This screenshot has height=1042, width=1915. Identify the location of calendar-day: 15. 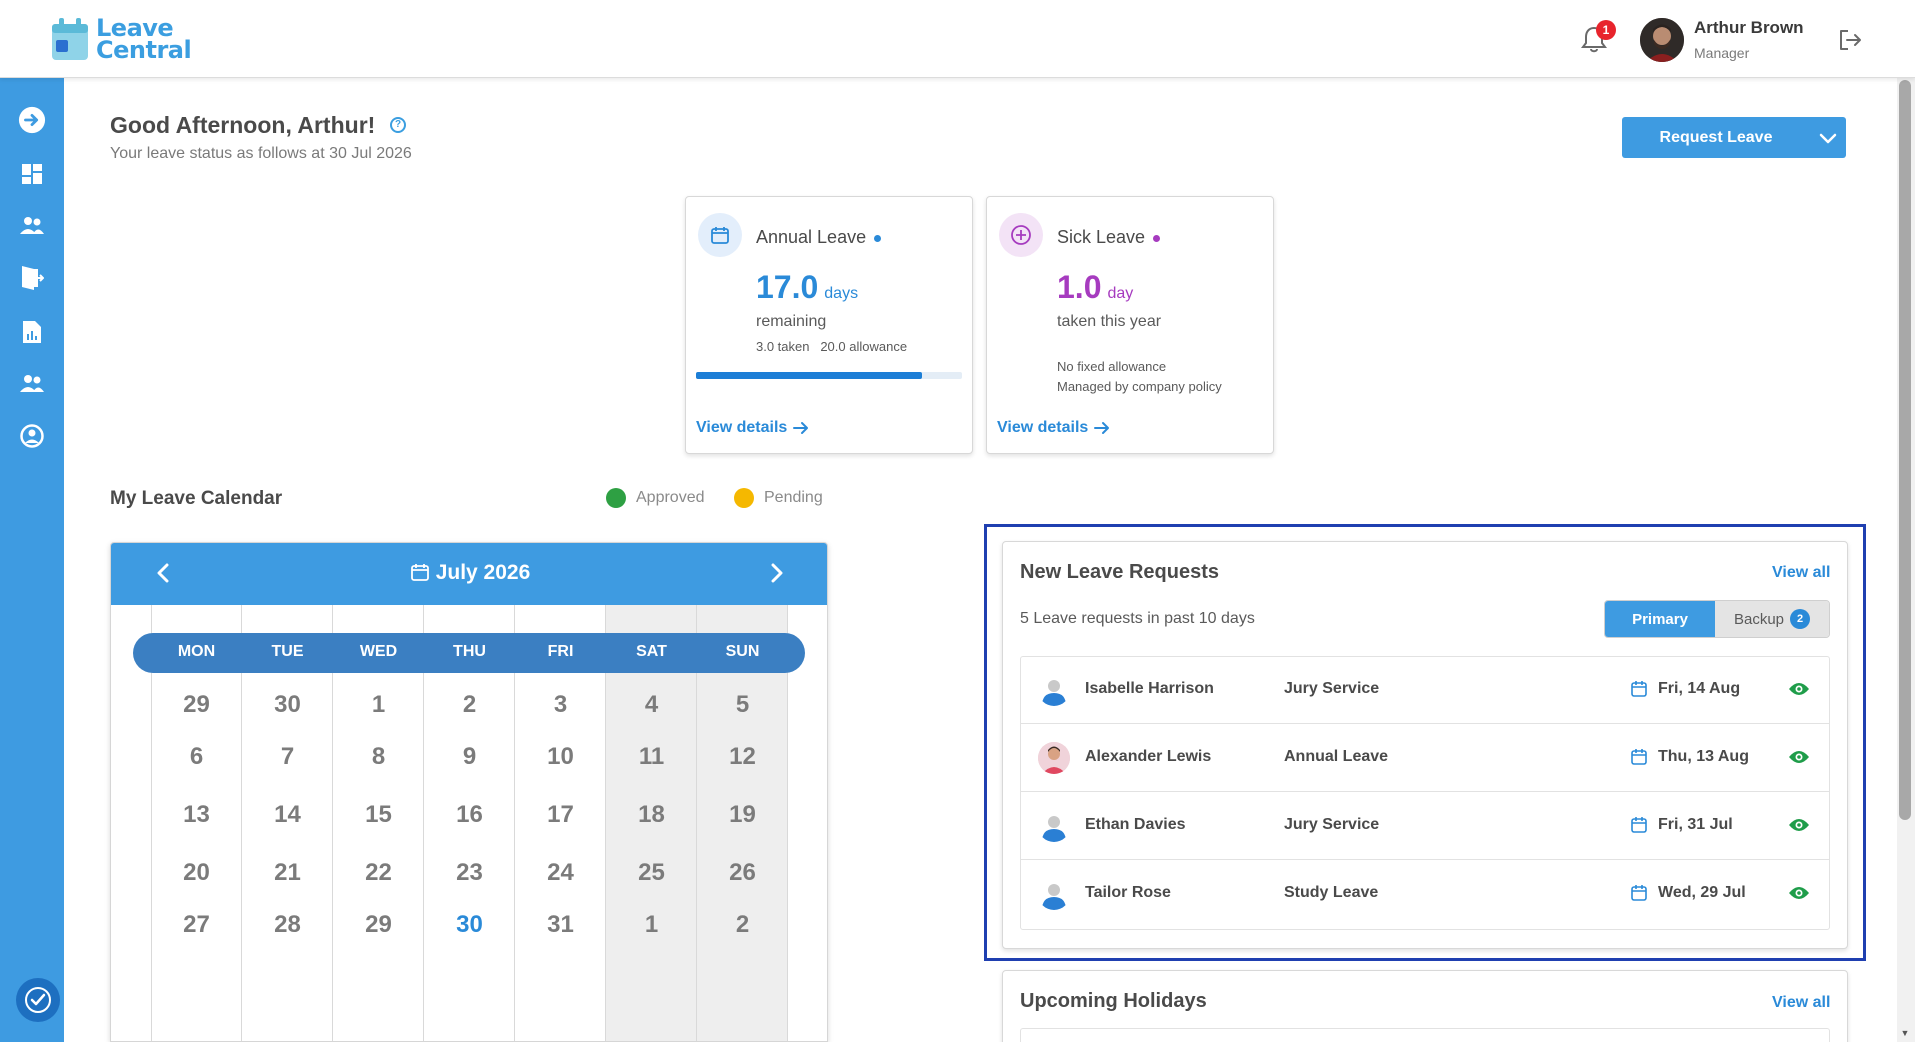
(378, 815).